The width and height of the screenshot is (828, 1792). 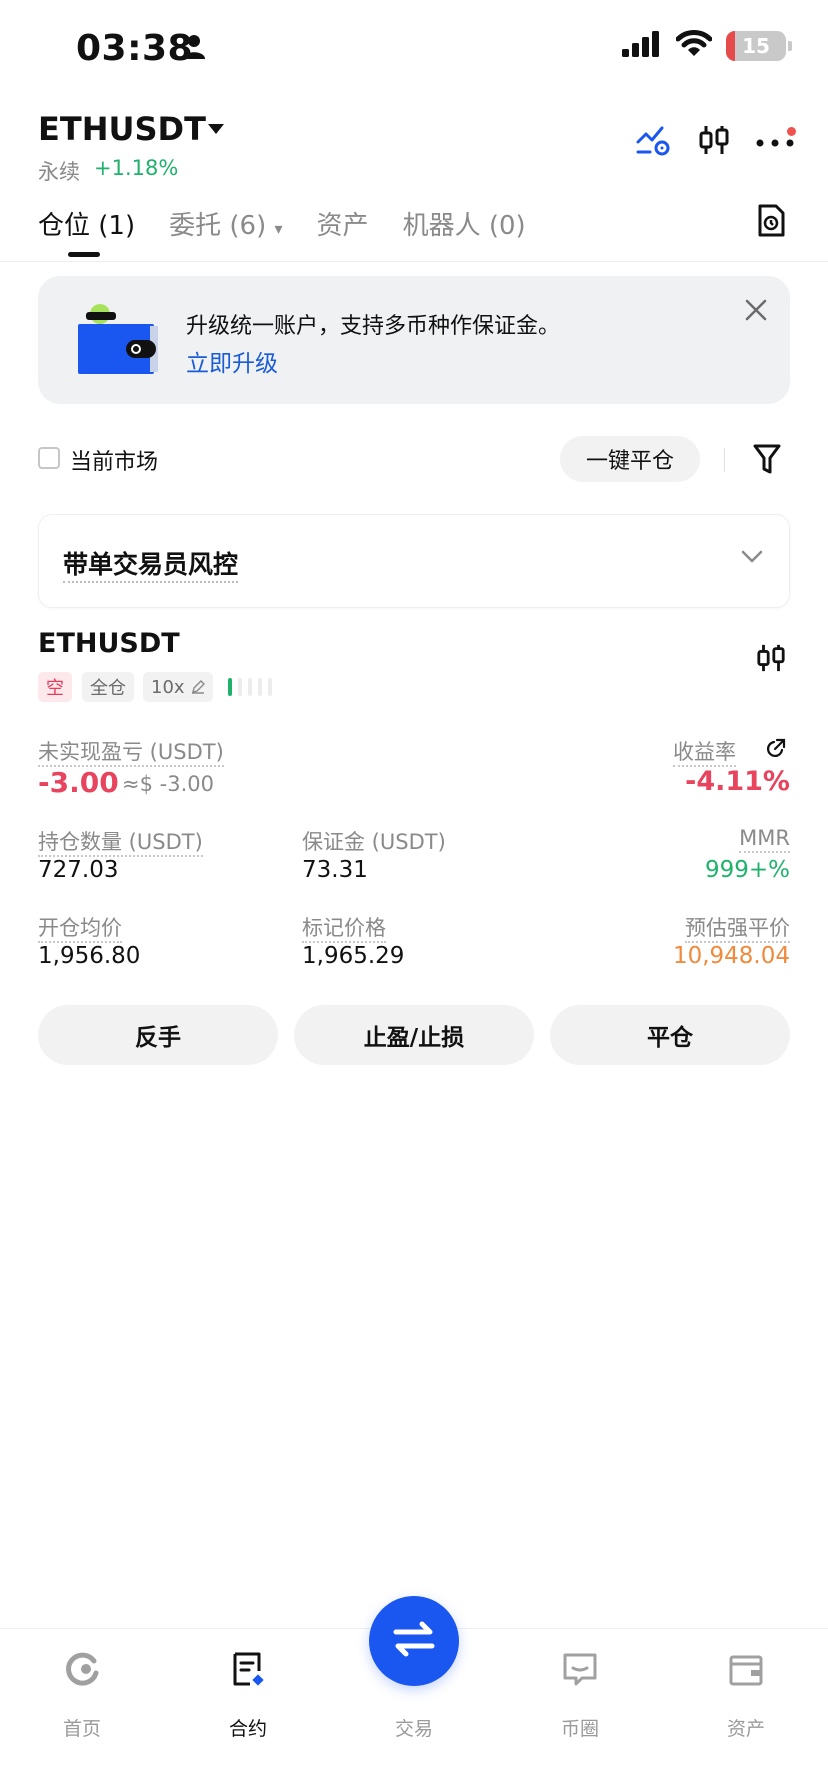 What do you see at coordinates (82, 1693) in the screenshot?
I see `nav-home: 首页` at bounding box center [82, 1693].